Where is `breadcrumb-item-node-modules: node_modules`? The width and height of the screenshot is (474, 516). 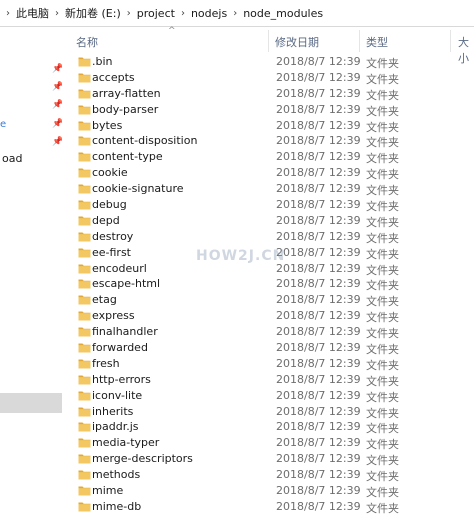
breadcrumb-item-node-modules: node_modules is located at coordinates (283, 13).